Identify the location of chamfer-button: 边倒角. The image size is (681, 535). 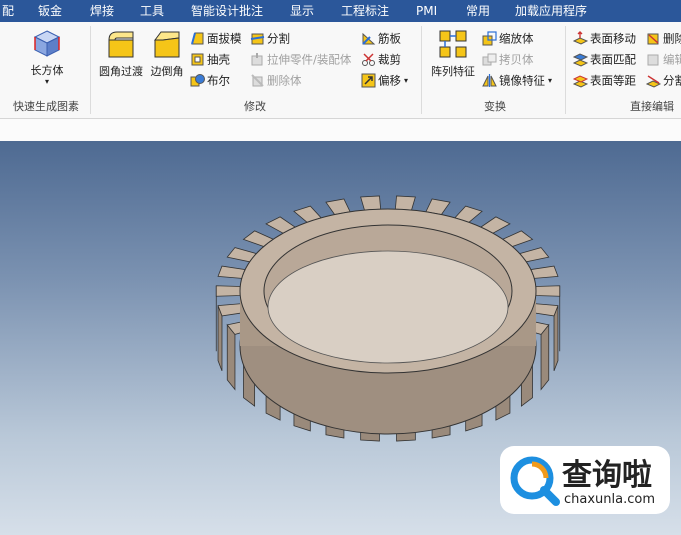
(167, 53).